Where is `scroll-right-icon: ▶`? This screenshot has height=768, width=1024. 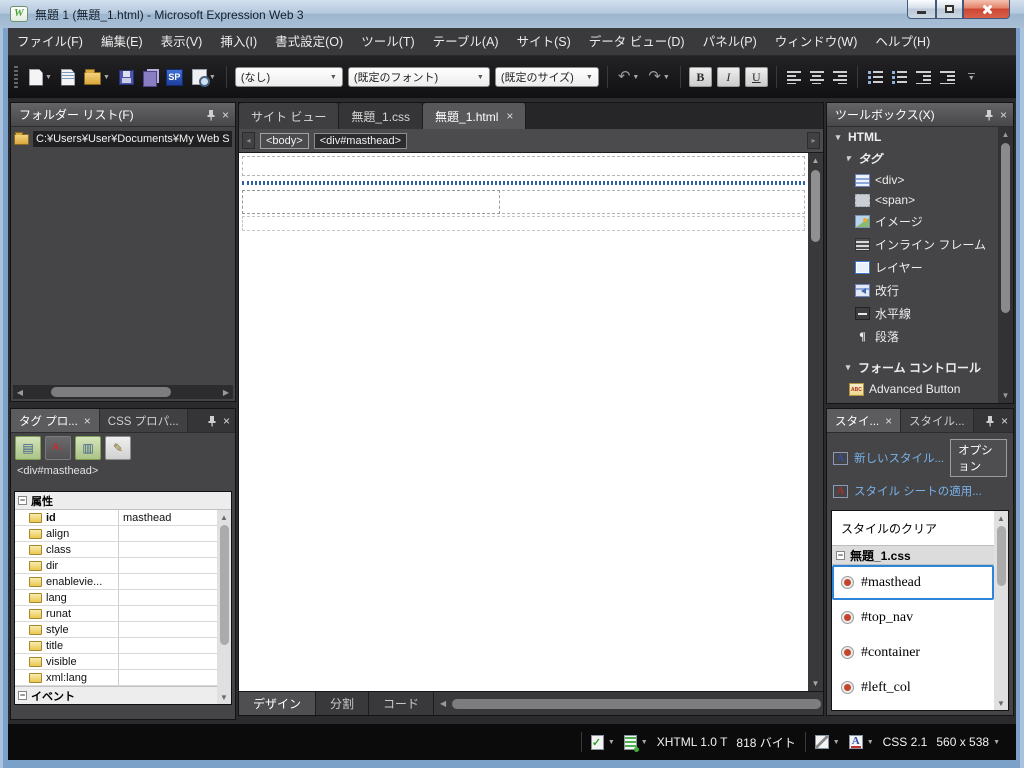 scroll-right-icon: ▶ is located at coordinates (226, 392).